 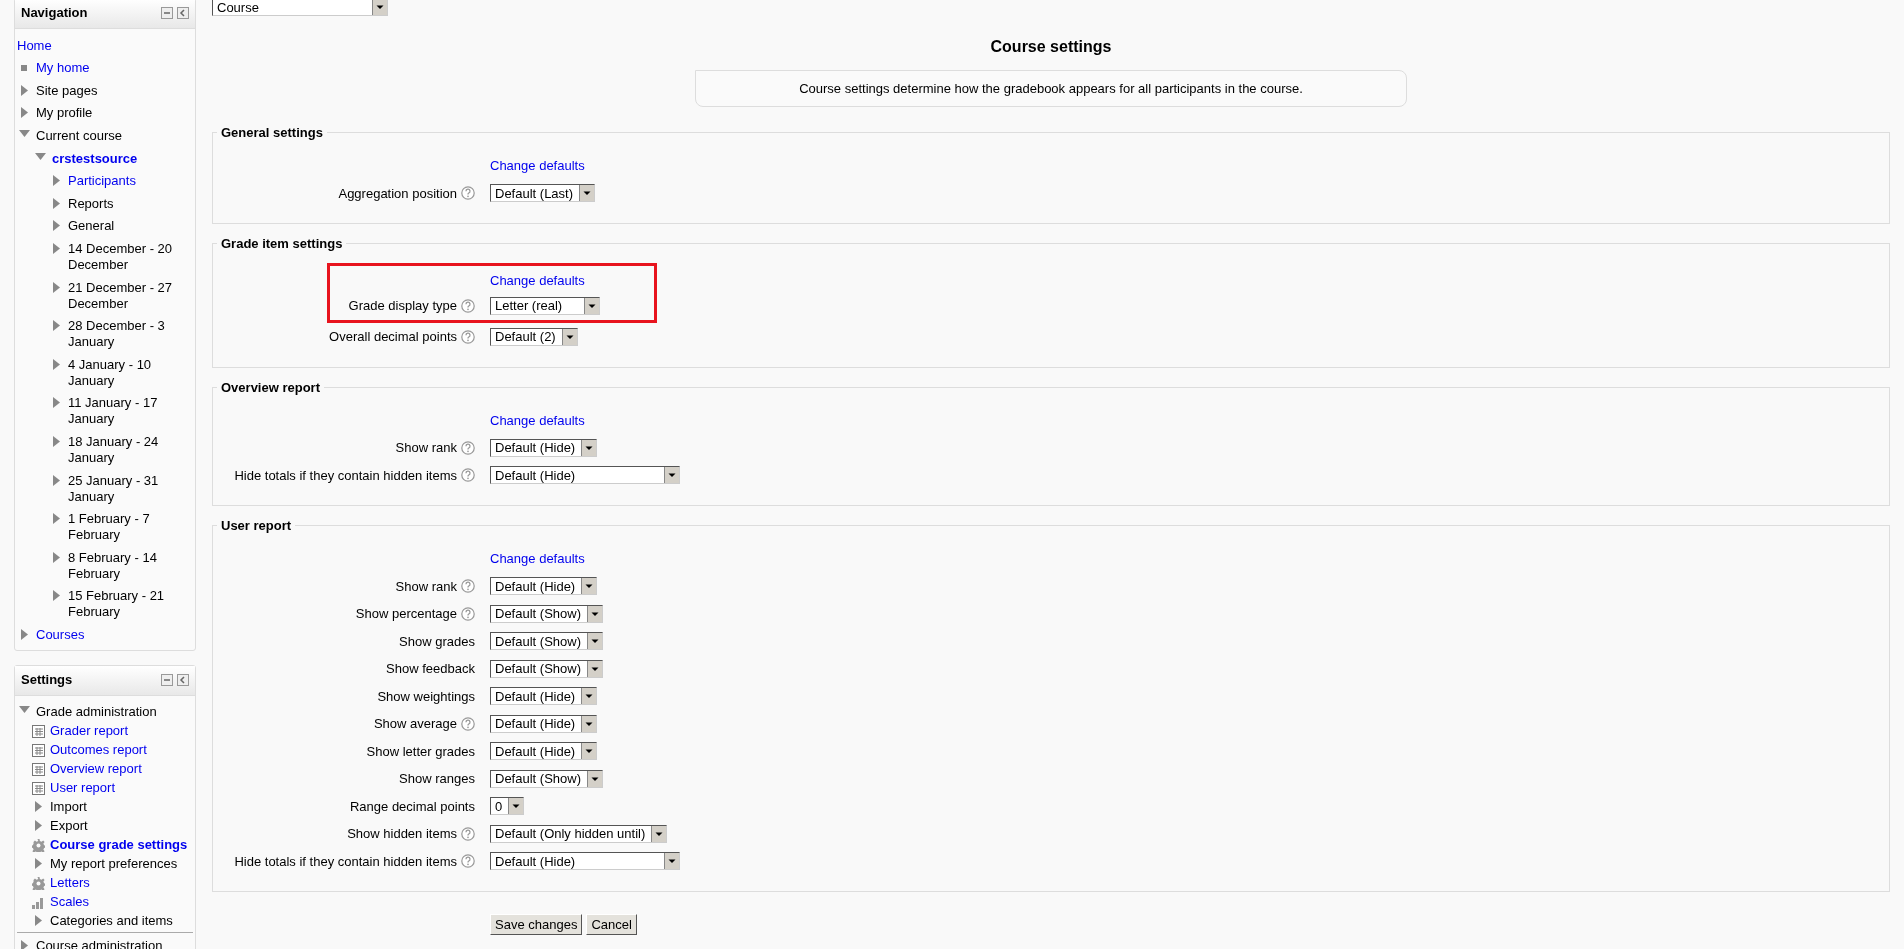 I want to click on nav-item: Export, so click(x=69, y=825).